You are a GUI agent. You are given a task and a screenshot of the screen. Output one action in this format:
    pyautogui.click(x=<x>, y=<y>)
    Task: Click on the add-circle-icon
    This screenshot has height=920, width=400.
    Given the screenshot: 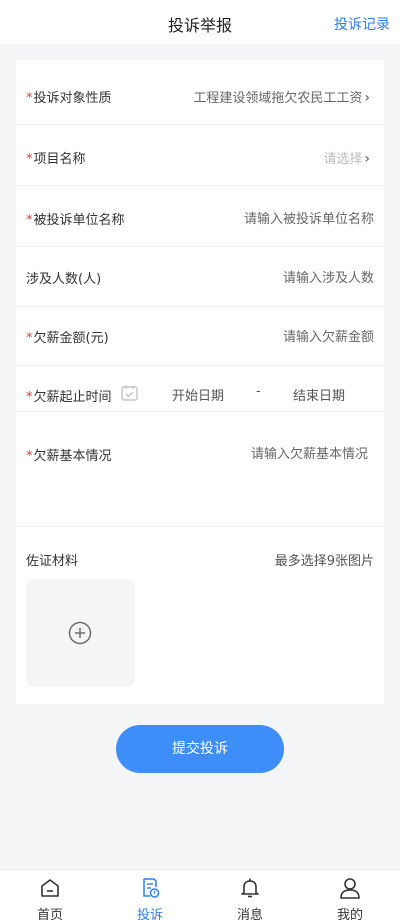 What is the action you would take?
    pyautogui.click(x=80, y=633)
    